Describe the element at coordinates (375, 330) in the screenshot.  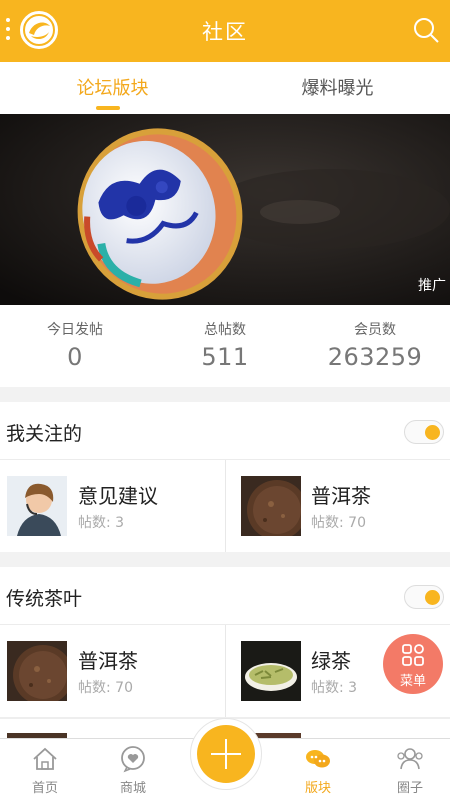
I see `stat-label: 会员数` at that location.